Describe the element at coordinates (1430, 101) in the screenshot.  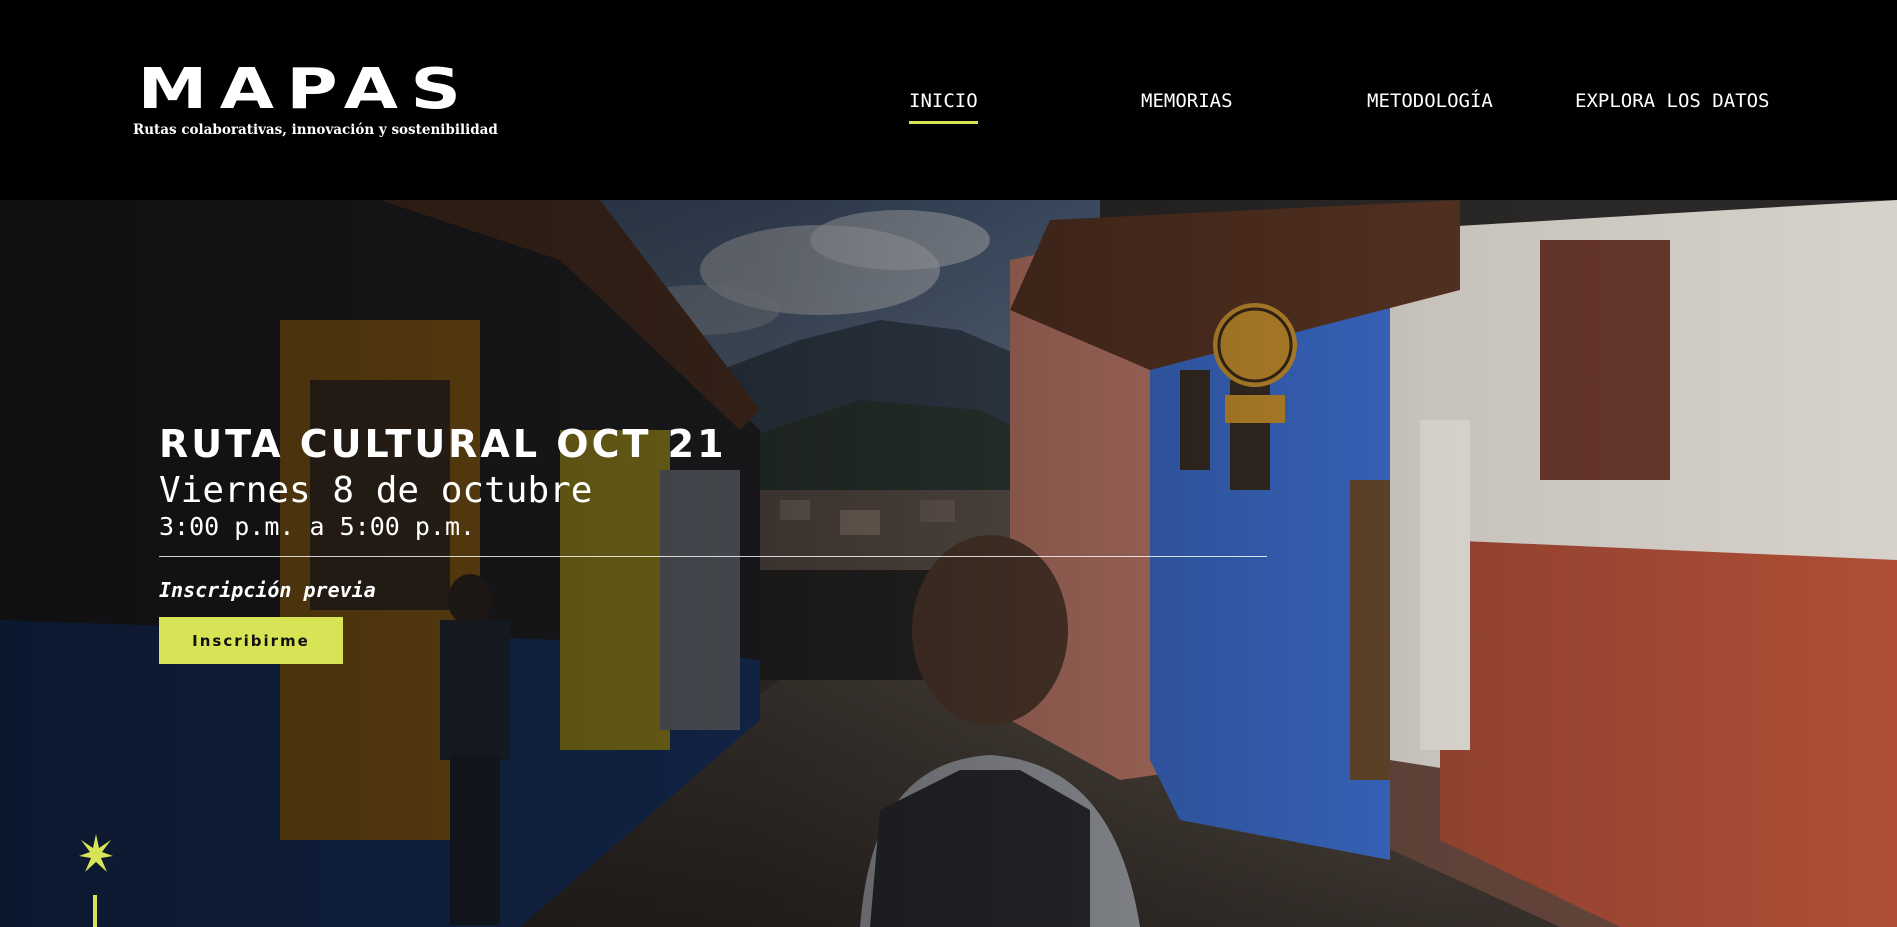
I see `nav-item-metodologia: METODOLOGÍA` at that location.